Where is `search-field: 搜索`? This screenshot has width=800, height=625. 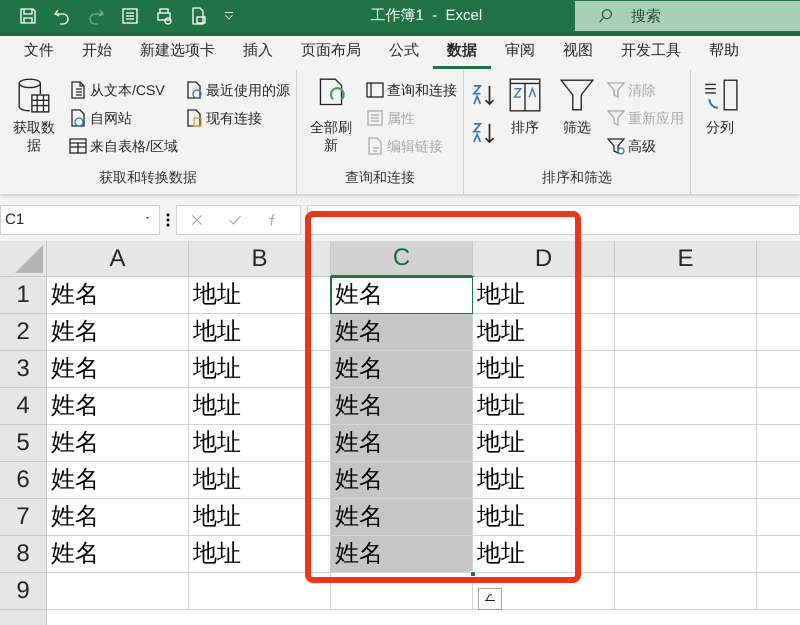
search-field: 搜索 is located at coordinates (687, 16).